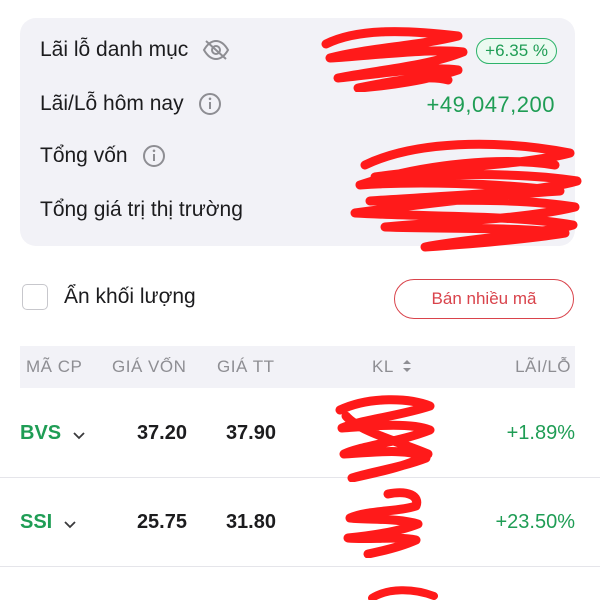 The width and height of the screenshot is (600, 600). What do you see at coordinates (535, 522) in the screenshot?
I see `pnl-cell: +23.50%` at bounding box center [535, 522].